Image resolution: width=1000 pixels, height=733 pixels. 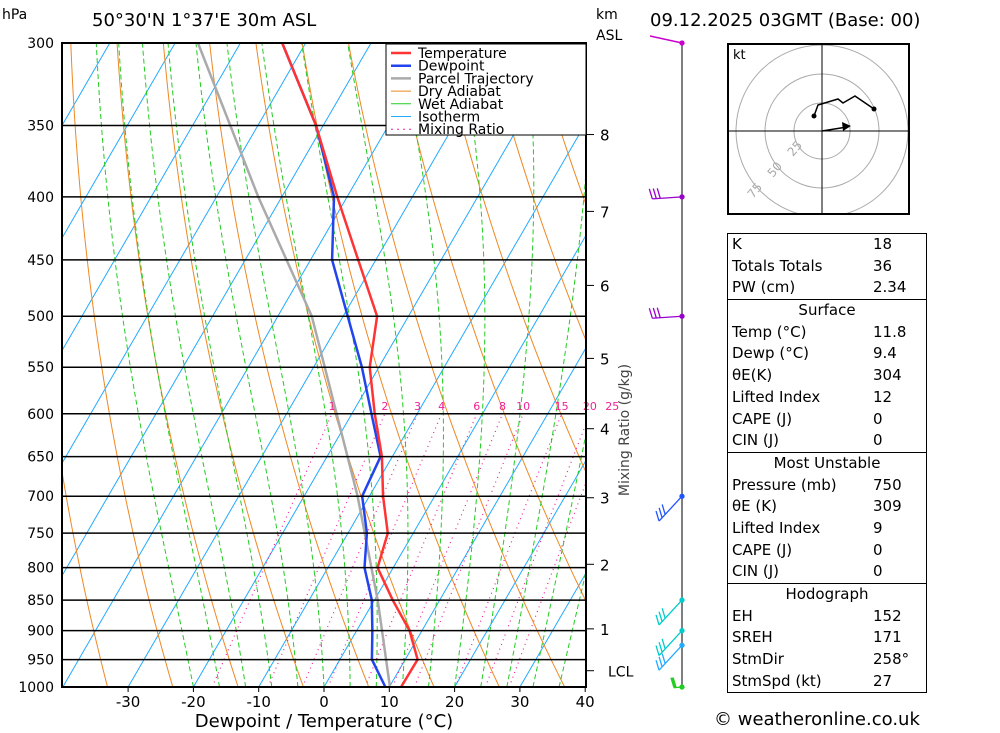 What do you see at coordinates (605, 136) in the screenshot?
I see `km-tick-label: 8` at bounding box center [605, 136].